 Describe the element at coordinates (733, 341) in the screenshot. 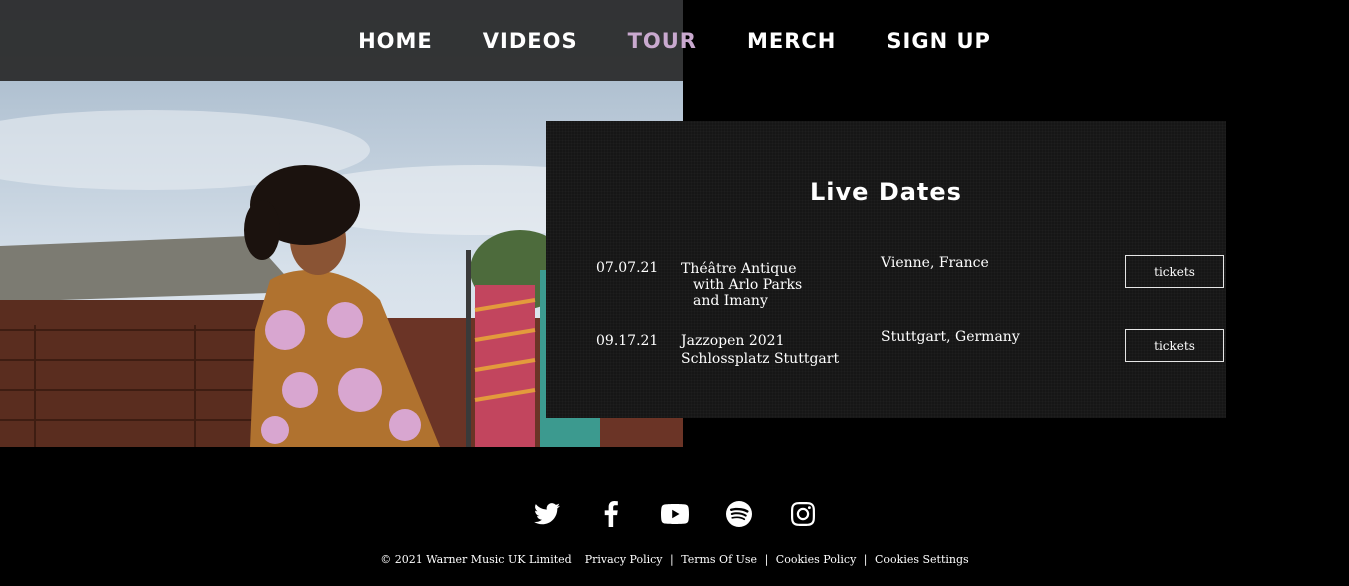

I see `event-venue-line: Jazzopen 2021` at that location.